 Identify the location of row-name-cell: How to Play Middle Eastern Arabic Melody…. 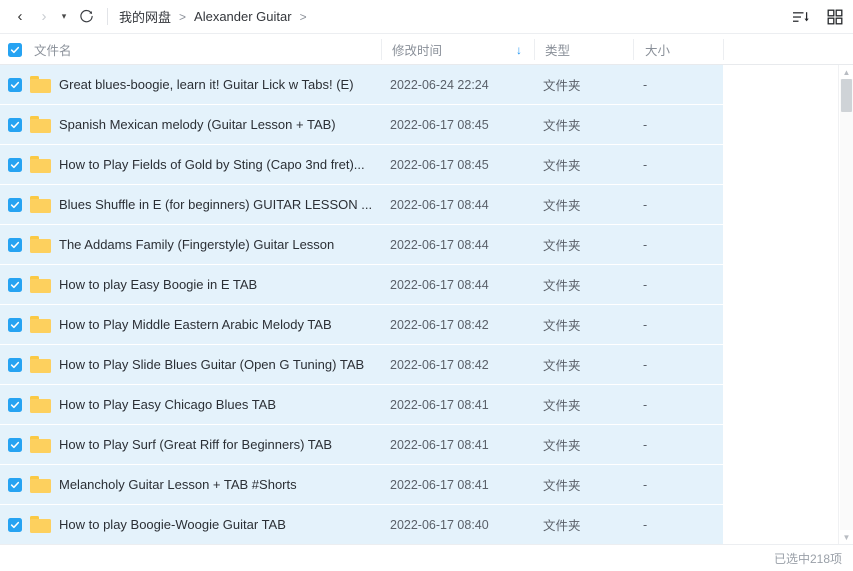
(218, 324).